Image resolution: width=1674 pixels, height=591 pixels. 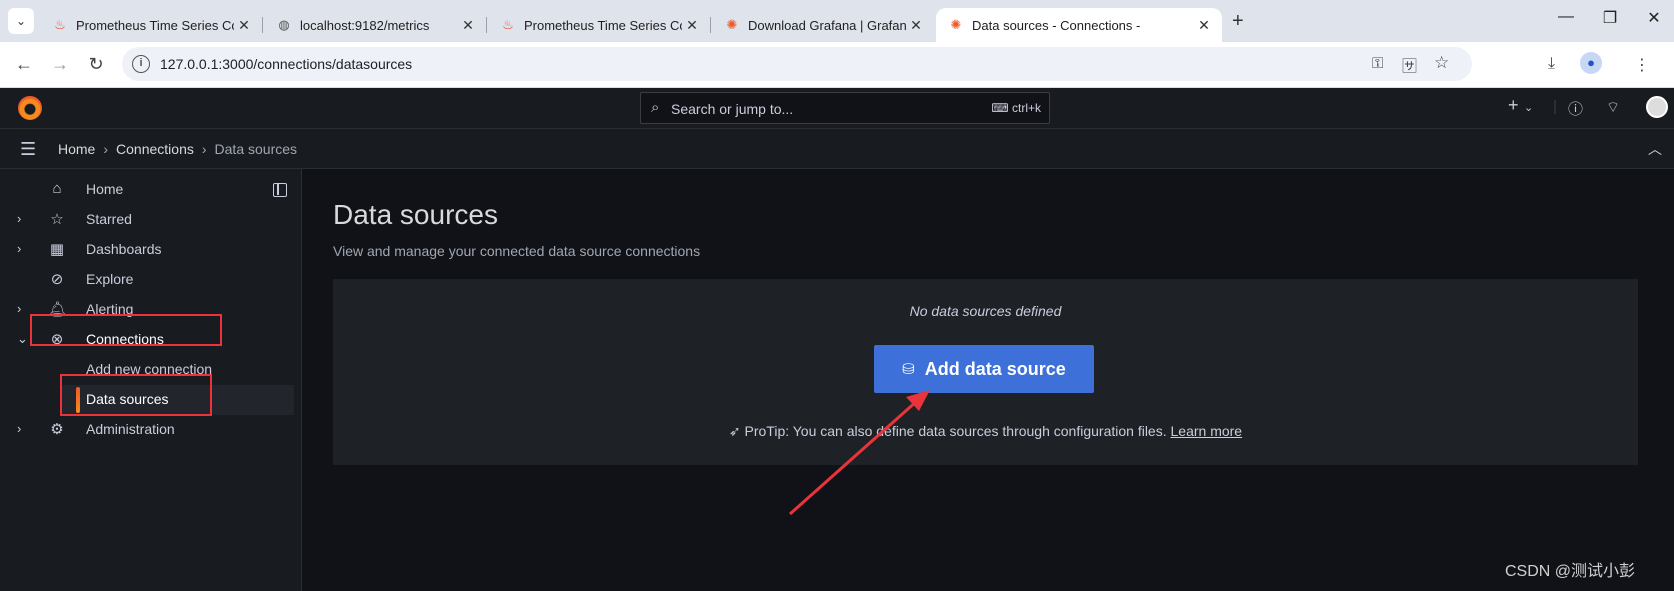 What do you see at coordinates (908, 369) in the screenshot?
I see `database-icon: ⛁` at bounding box center [908, 369].